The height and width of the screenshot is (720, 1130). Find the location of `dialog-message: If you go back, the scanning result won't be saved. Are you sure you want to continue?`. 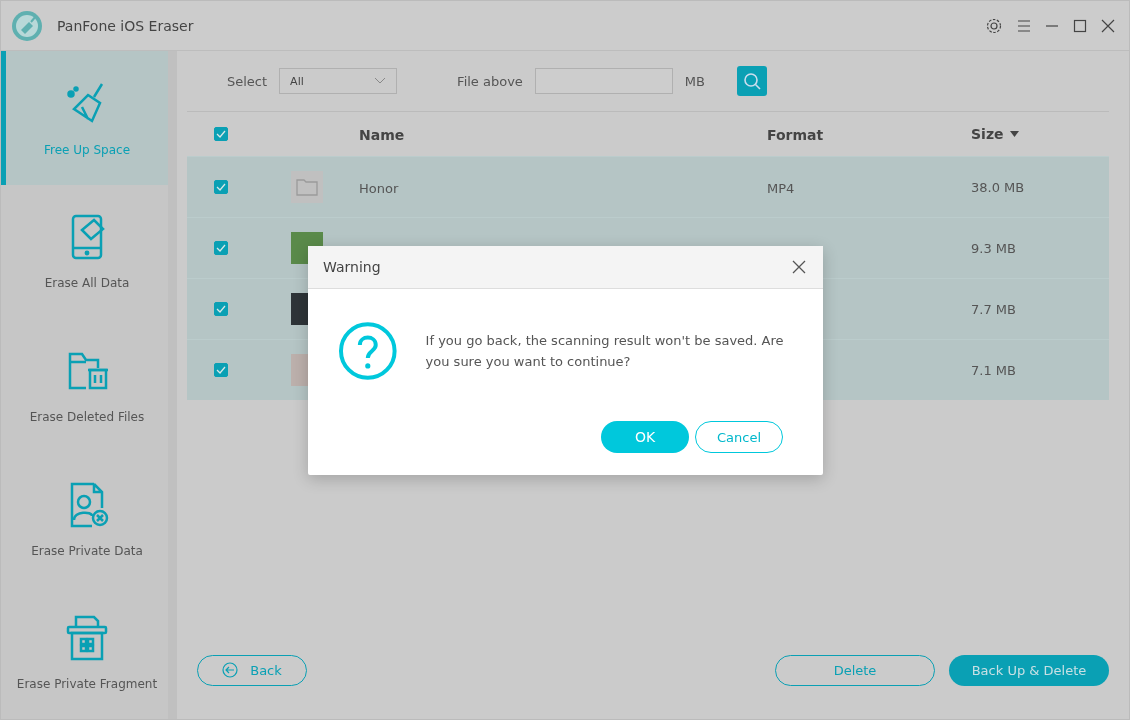

dialog-message: If you go back, the scanning result won't be saved. Are you sure you want to continue? is located at coordinates (605, 351).